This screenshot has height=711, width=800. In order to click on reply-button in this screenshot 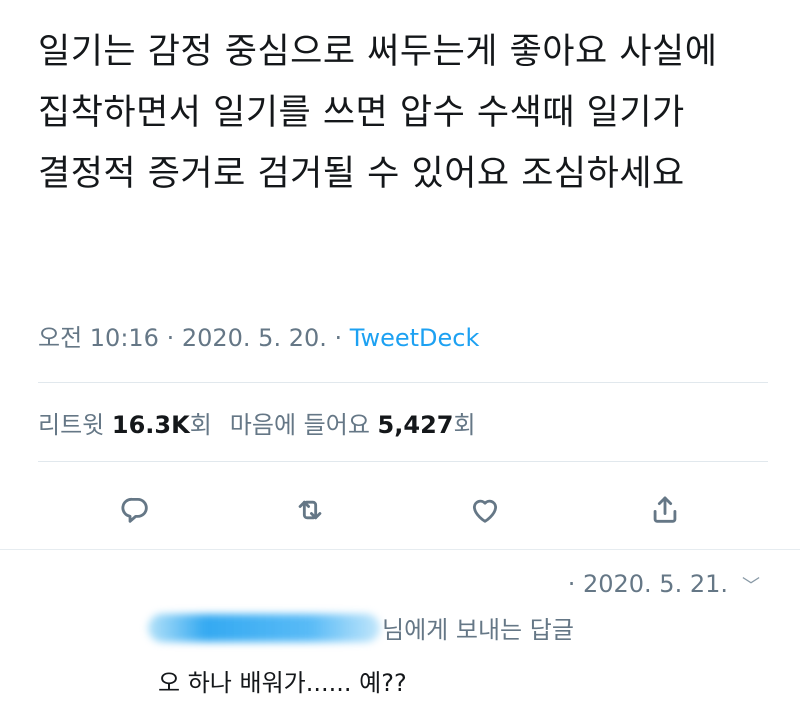, I will do `click(135, 510)`.